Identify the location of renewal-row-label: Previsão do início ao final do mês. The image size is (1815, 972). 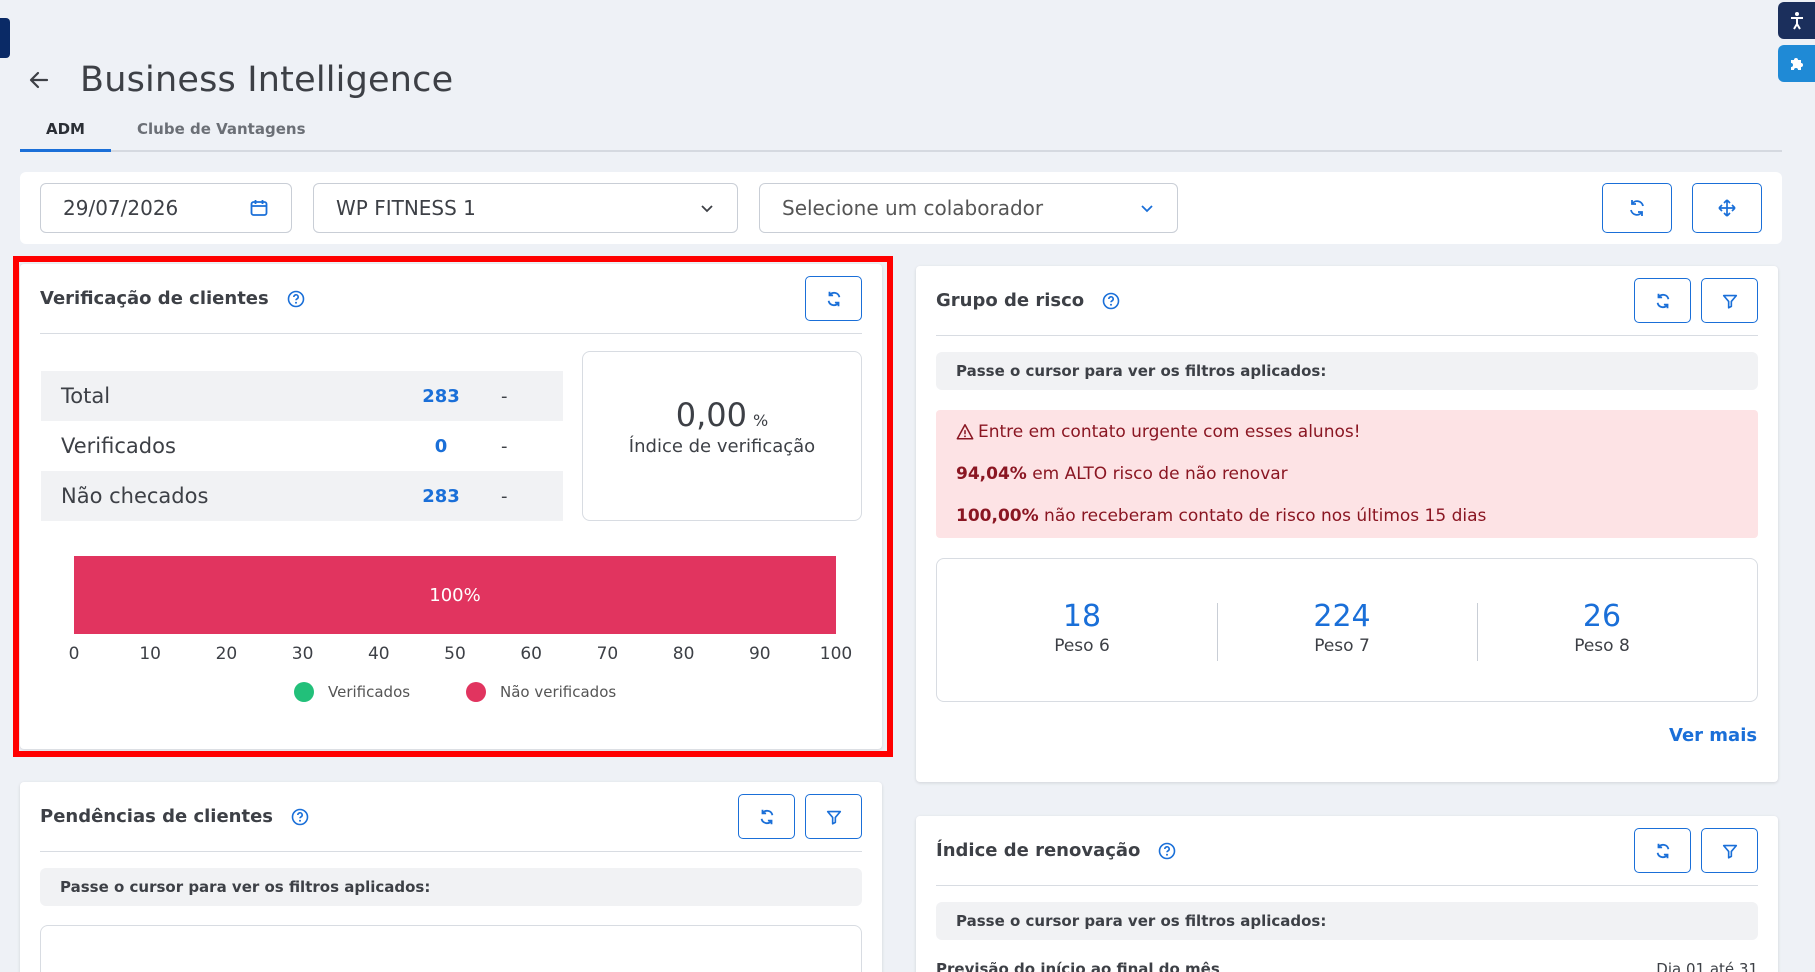
(1078, 966).